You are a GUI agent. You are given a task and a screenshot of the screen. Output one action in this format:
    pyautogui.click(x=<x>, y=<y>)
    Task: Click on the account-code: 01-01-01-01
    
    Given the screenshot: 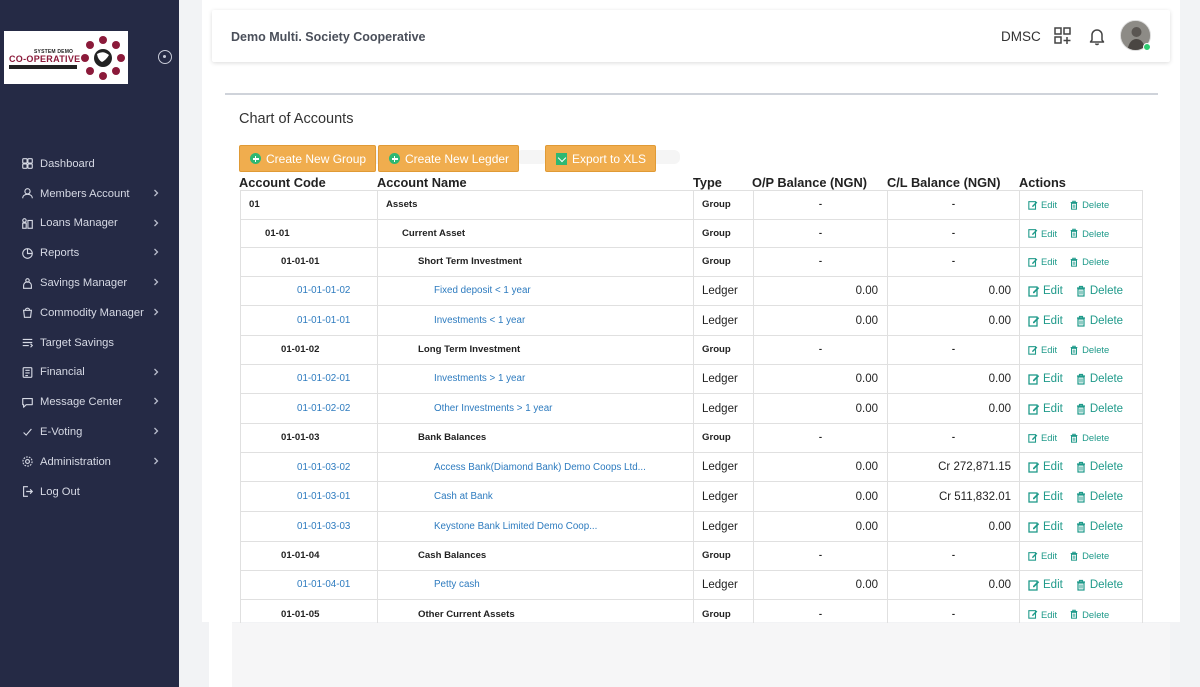 What is the action you would take?
    pyautogui.click(x=308, y=321)
    